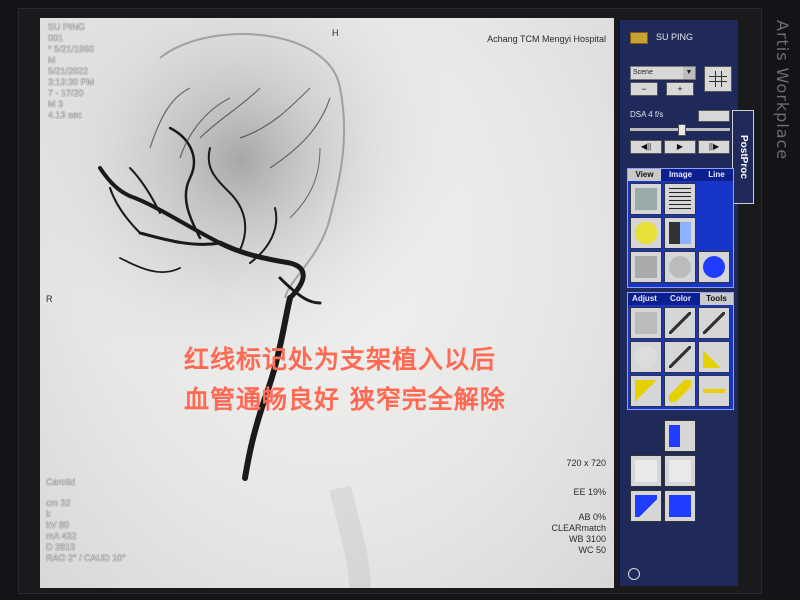  I want to click on calibrate-icon, so click(714, 357).